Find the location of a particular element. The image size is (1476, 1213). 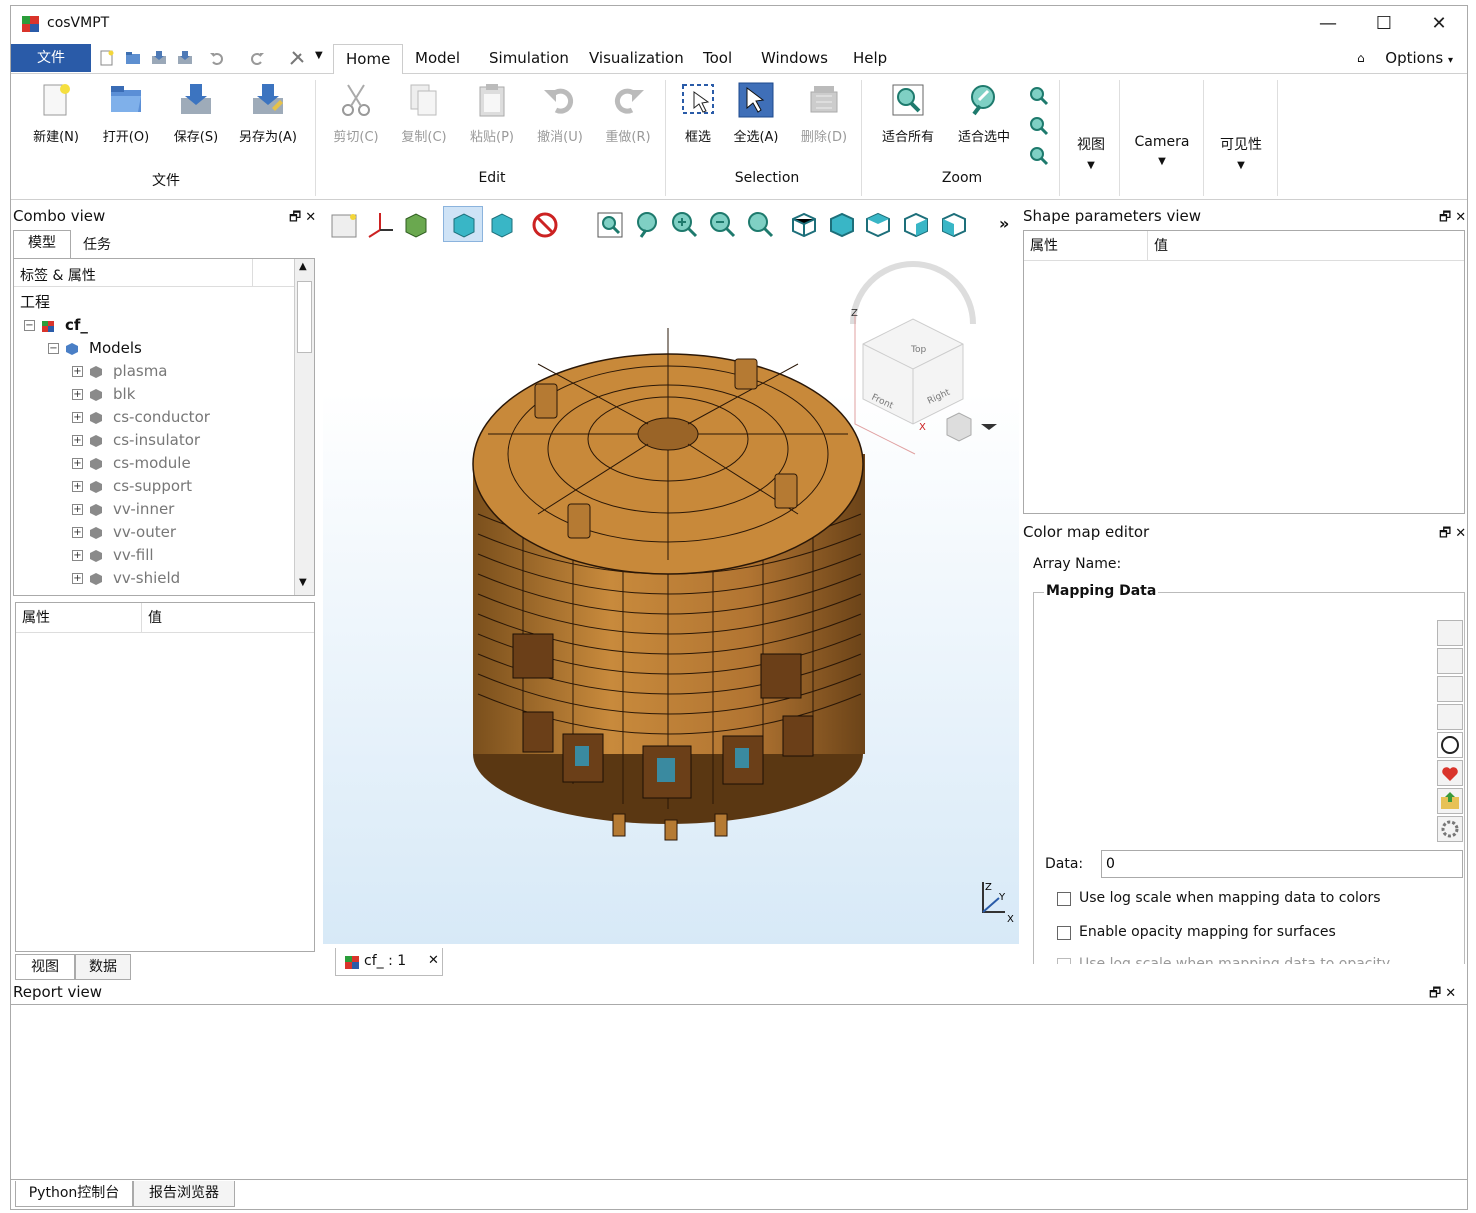

redo-button: 重做(R) is located at coordinates (628, 117).